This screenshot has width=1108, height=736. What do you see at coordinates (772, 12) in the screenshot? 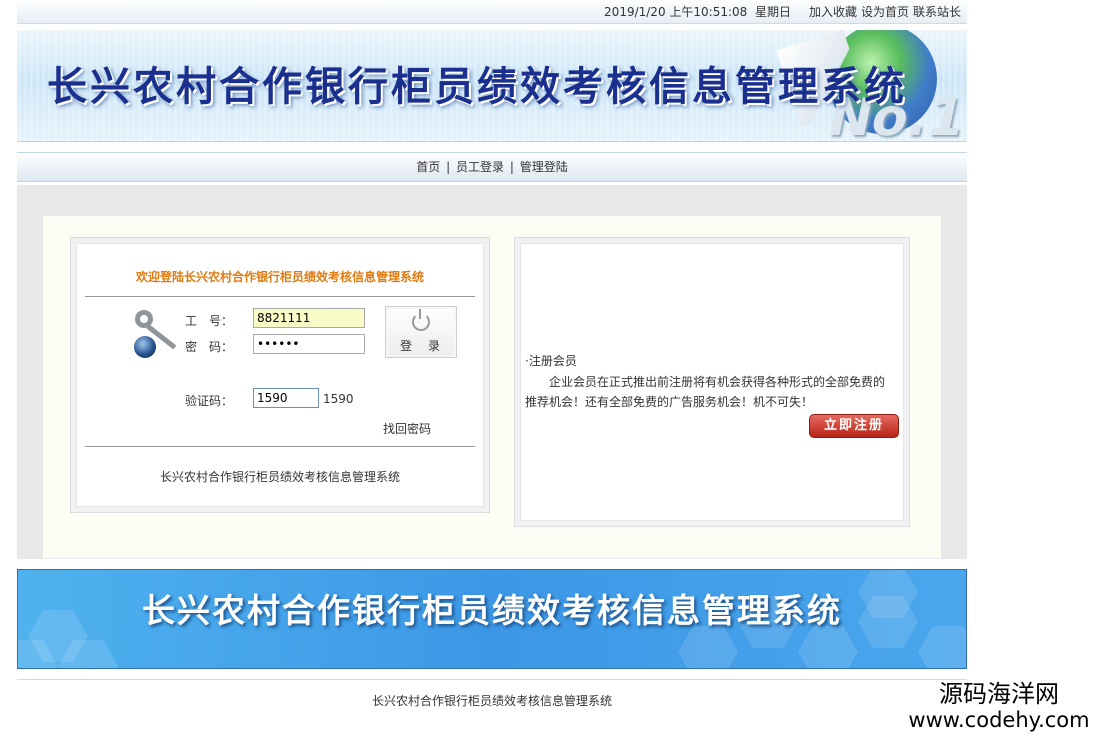
I see `weekday-text: 星期日` at bounding box center [772, 12].